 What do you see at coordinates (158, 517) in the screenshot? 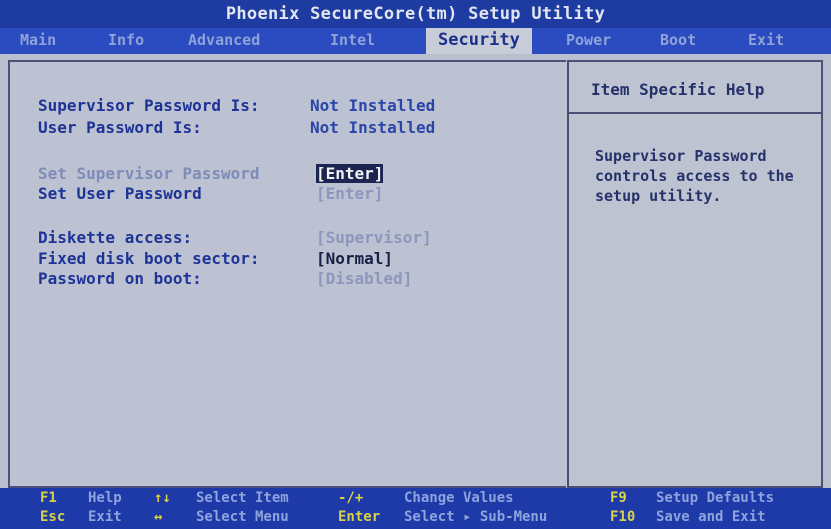
I see `left-right-arrows-icon: ↔` at bounding box center [158, 517].